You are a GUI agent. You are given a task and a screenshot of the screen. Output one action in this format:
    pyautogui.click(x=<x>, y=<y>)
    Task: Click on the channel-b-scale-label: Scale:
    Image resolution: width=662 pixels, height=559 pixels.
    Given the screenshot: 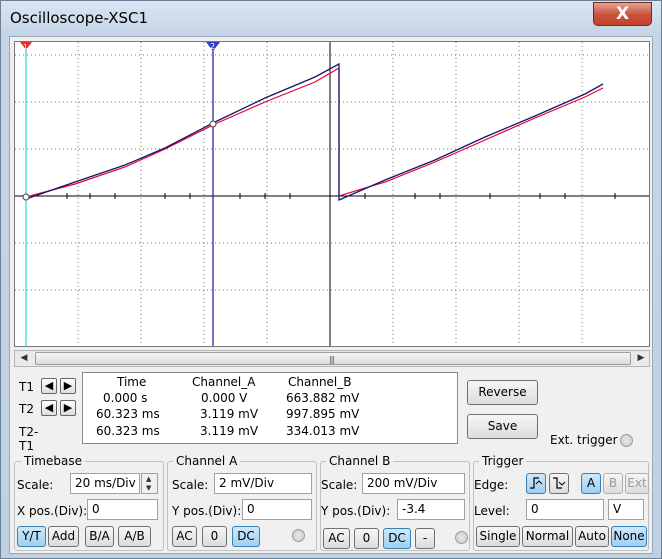 What is the action you would take?
    pyautogui.click(x=339, y=485)
    